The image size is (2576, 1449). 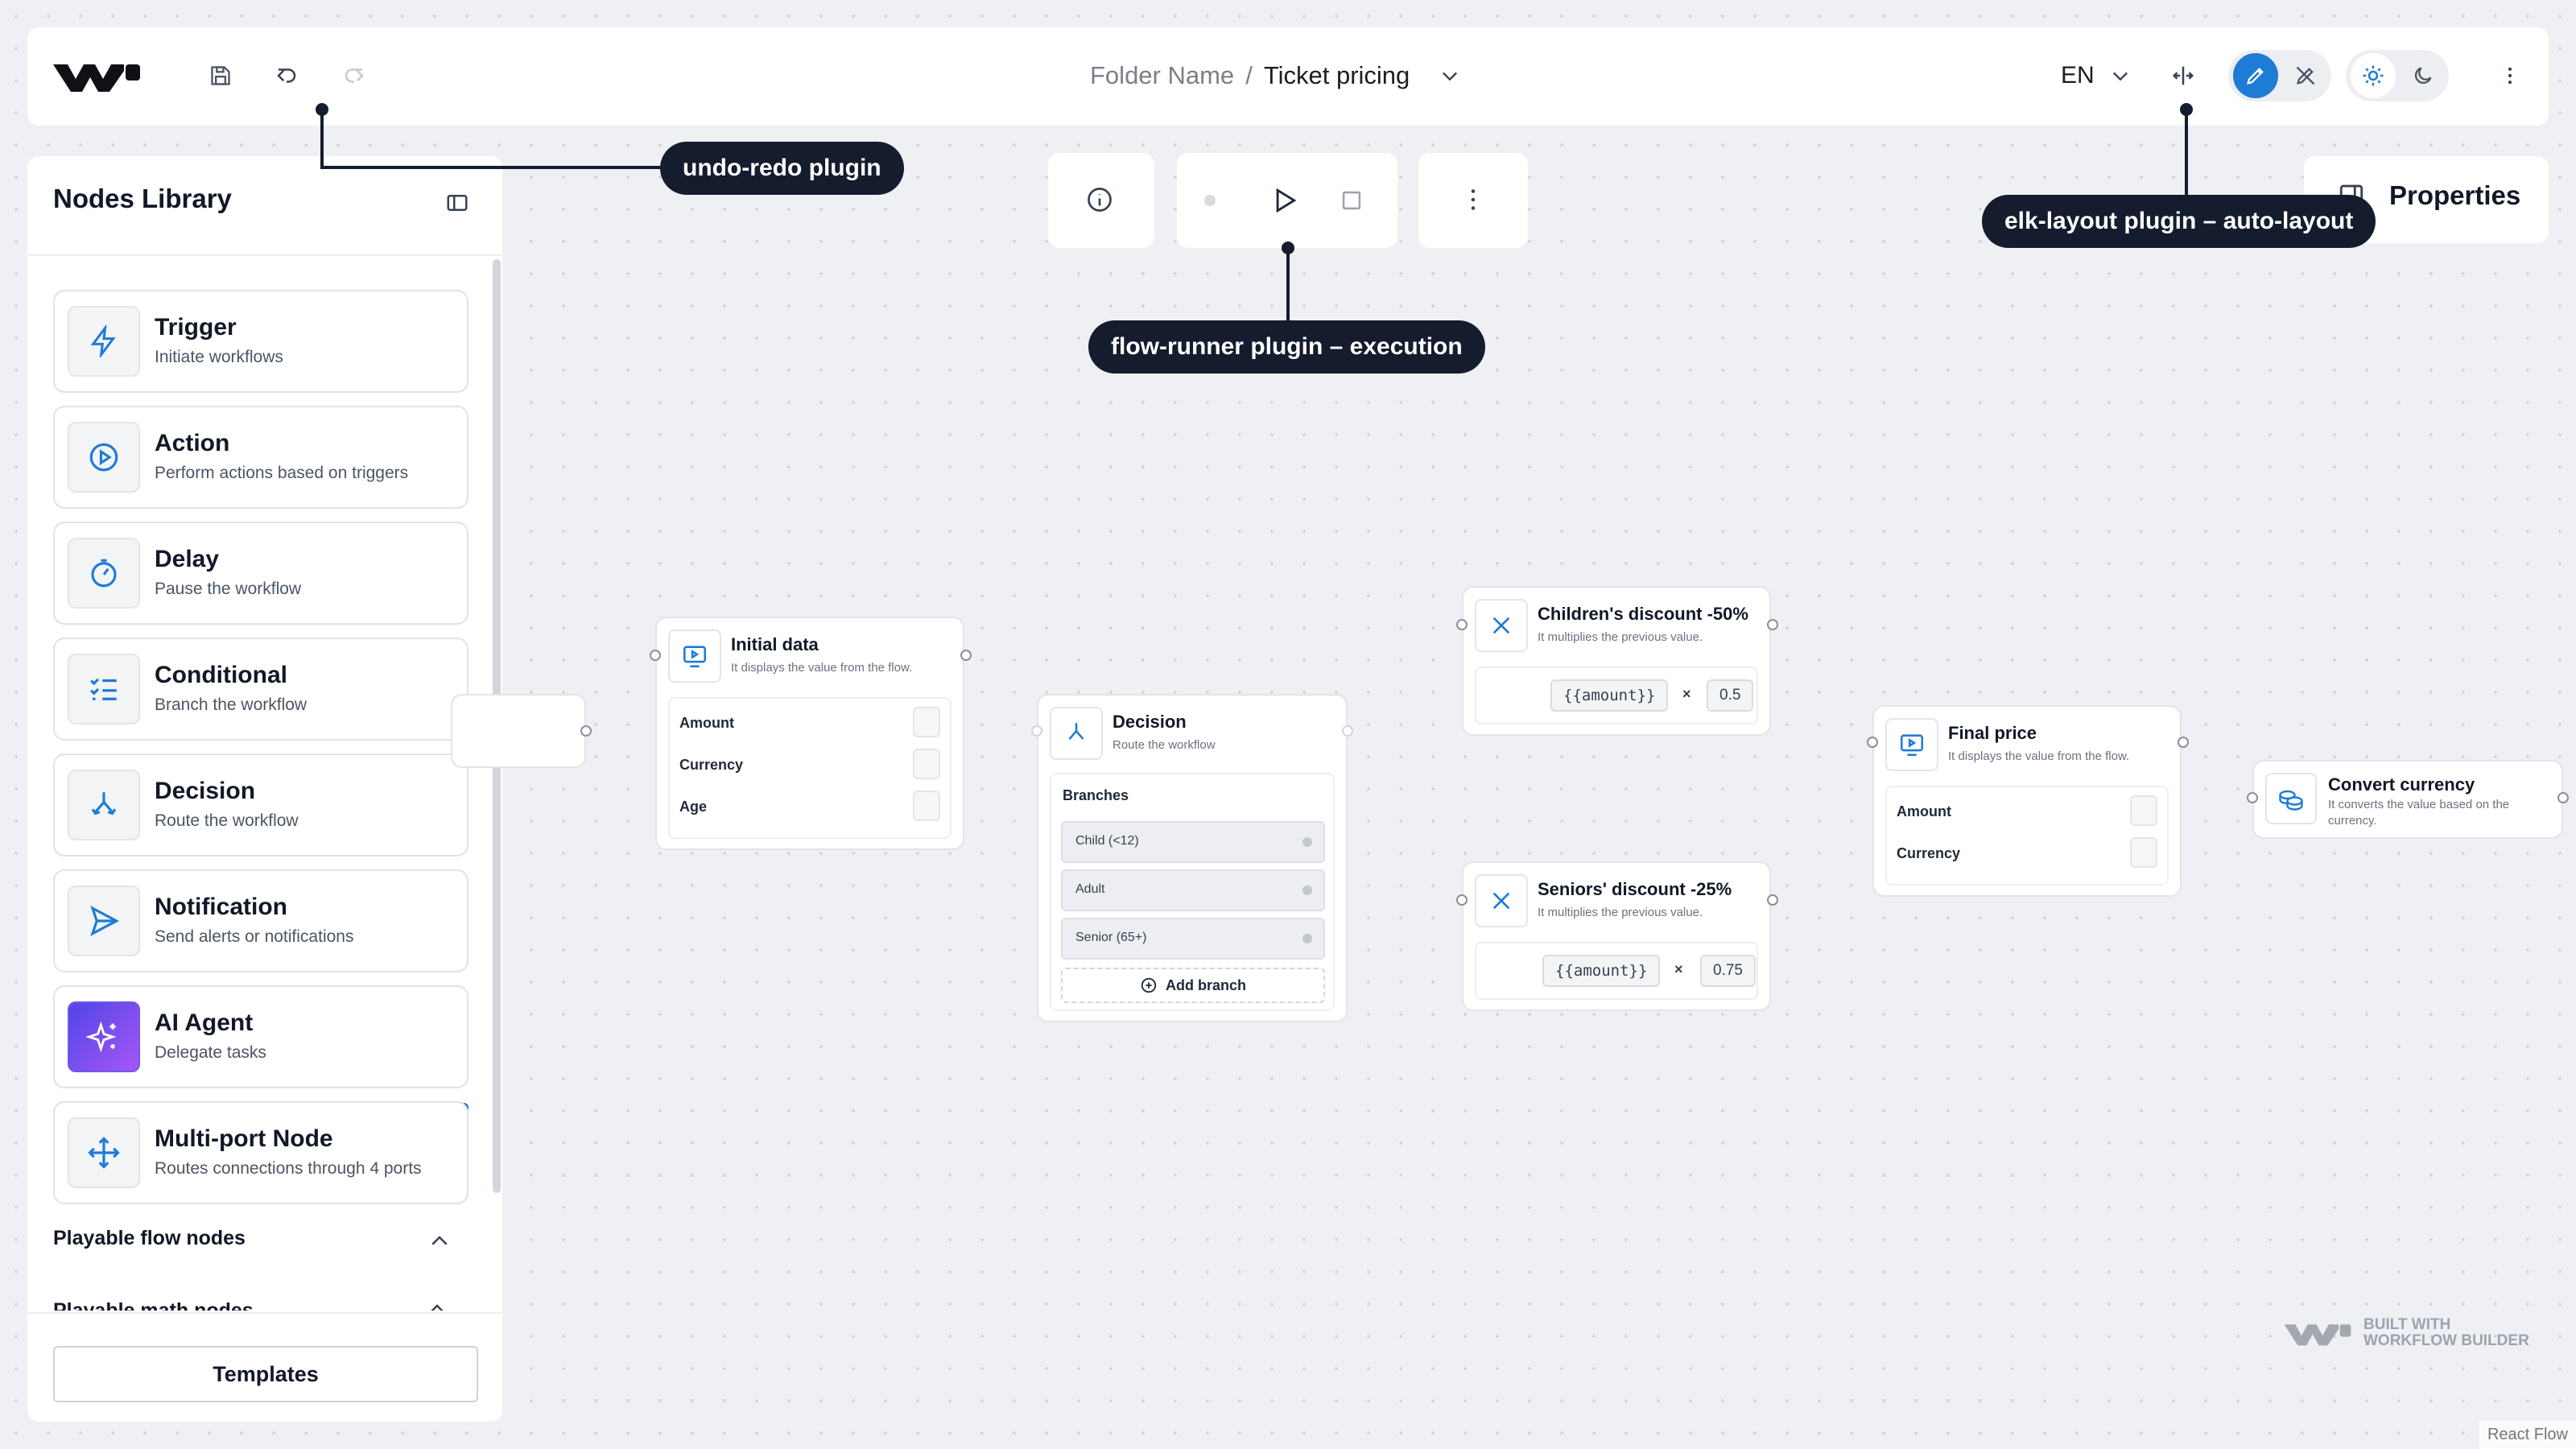 I want to click on item-desc: Pause the workflow, so click(x=228, y=589).